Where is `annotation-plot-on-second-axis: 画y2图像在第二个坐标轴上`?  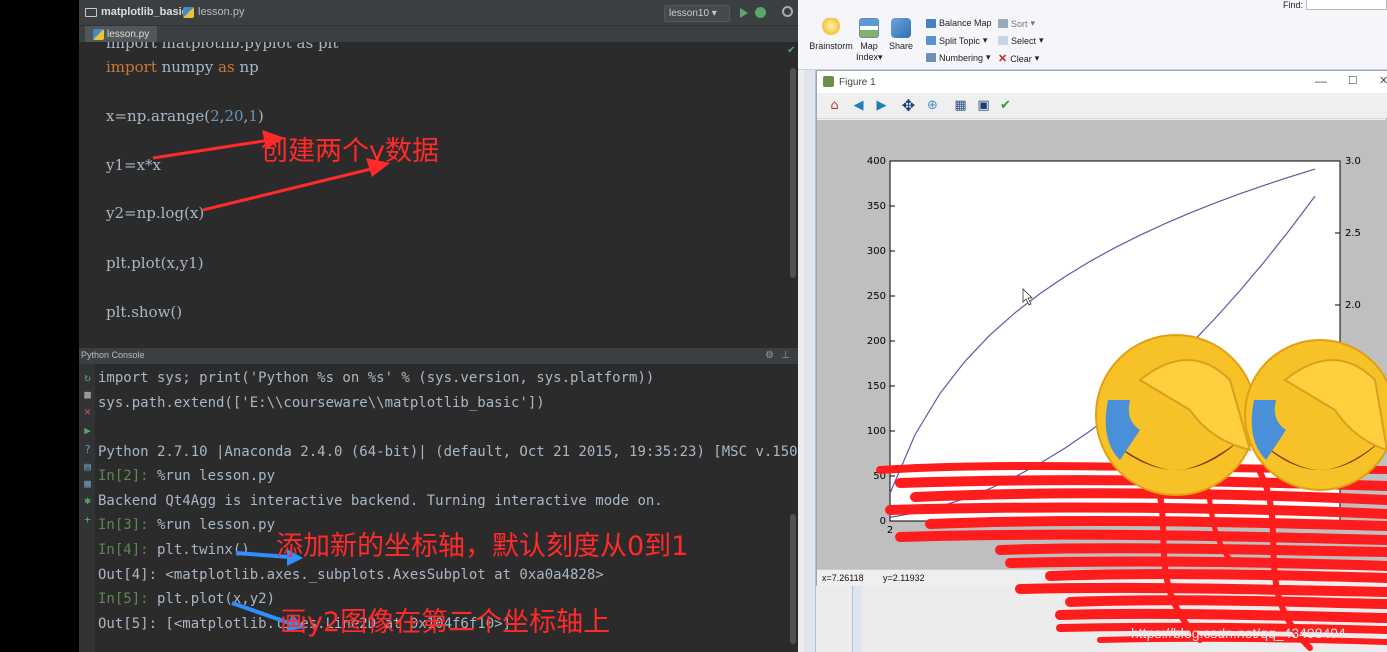
annotation-plot-on-second-axis: 画y2图像在第二个坐标轴上 is located at coordinates (445, 622).